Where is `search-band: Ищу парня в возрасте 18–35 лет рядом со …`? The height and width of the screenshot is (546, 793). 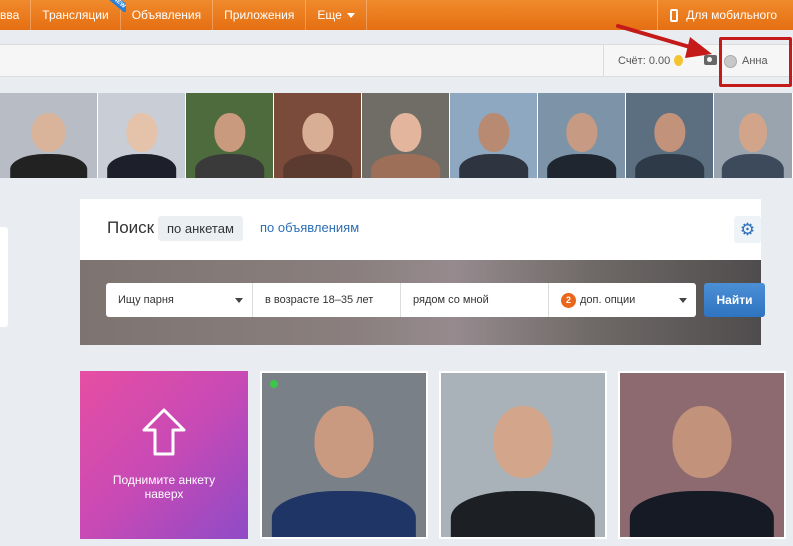 search-band: Ищу парня в возрасте 18–35 лет рядом со … is located at coordinates (422, 302).